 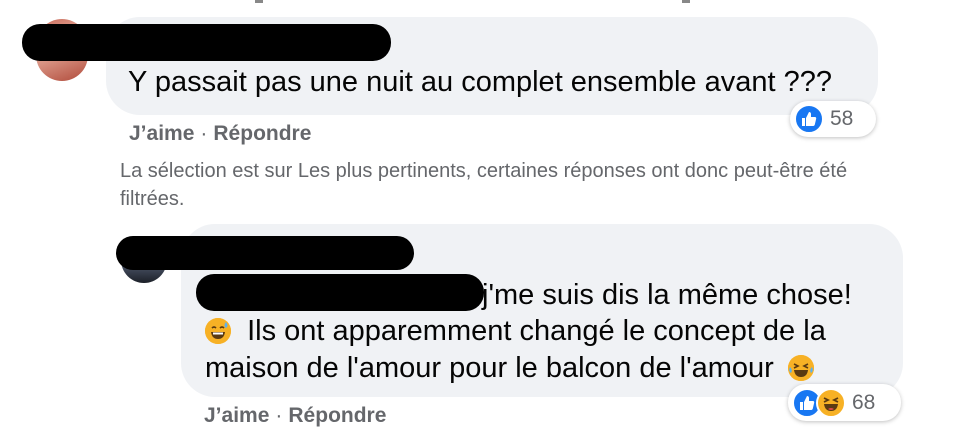 What do you see at coordinates (831, 402) in the screenshot?
I see `haha-icon` at bounding box center [831, 402].